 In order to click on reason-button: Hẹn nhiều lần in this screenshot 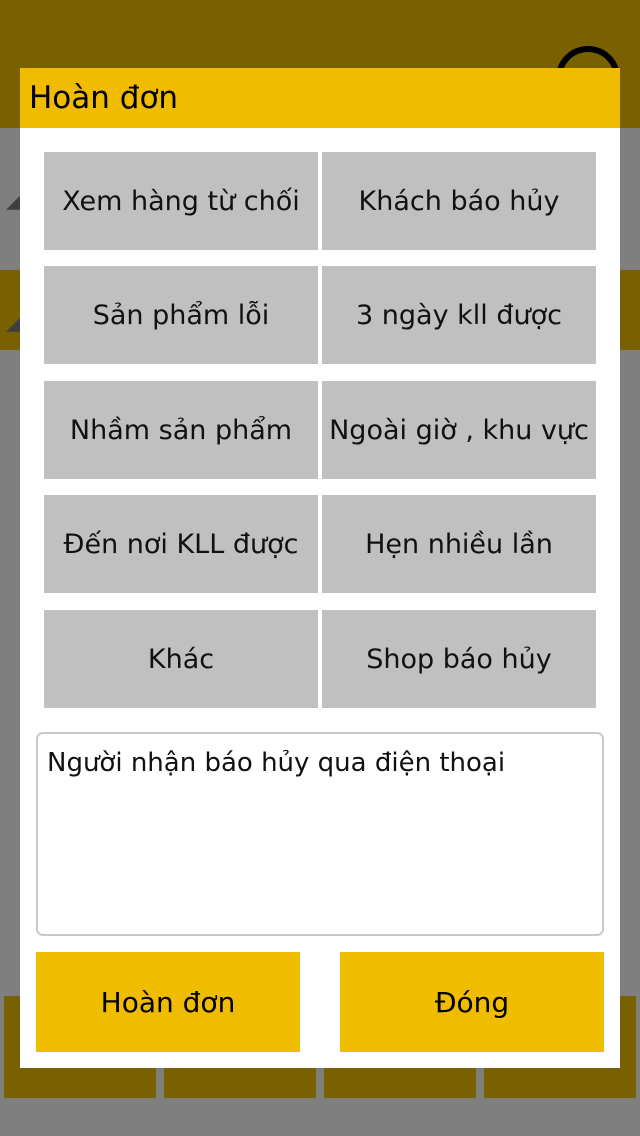, I will do `click(459, 544)`.